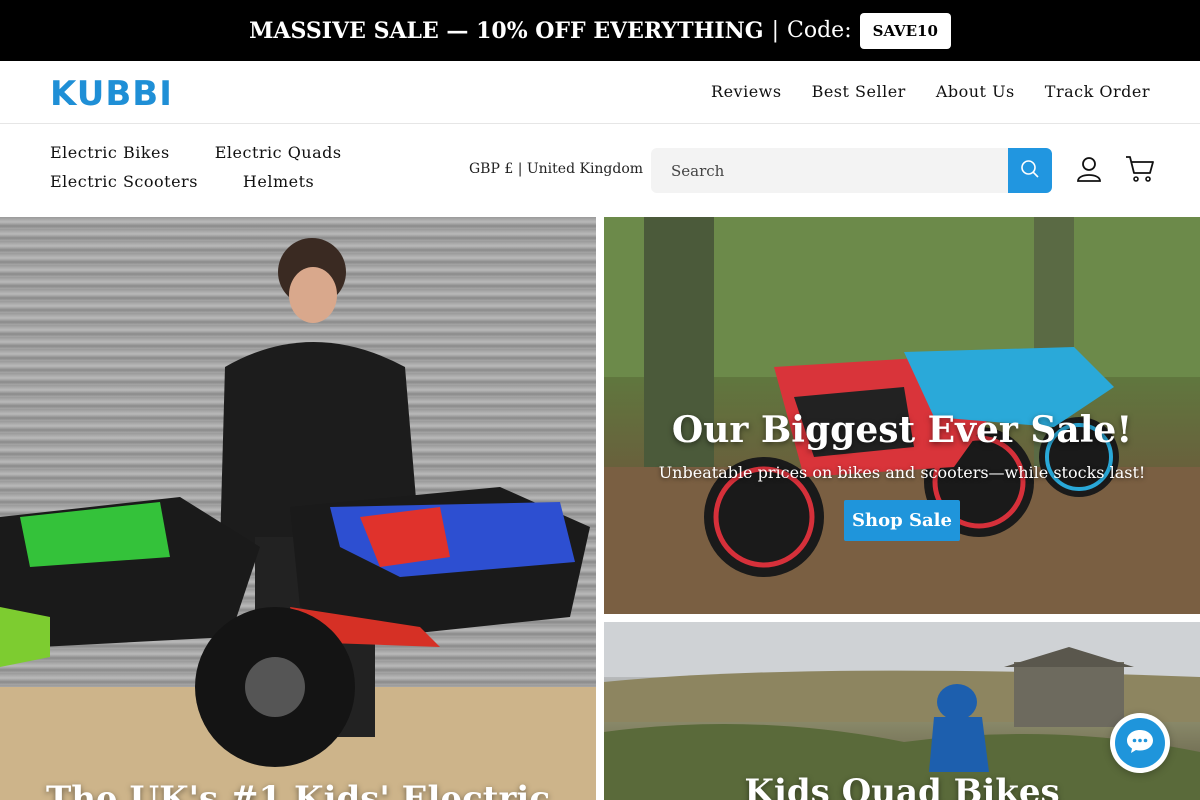 The width and height of the screenshot is (1200, 800). Describe the element at coordinates (746, 91) in the screenshot. I see `nav-link-reviews: Reviews` at that location.